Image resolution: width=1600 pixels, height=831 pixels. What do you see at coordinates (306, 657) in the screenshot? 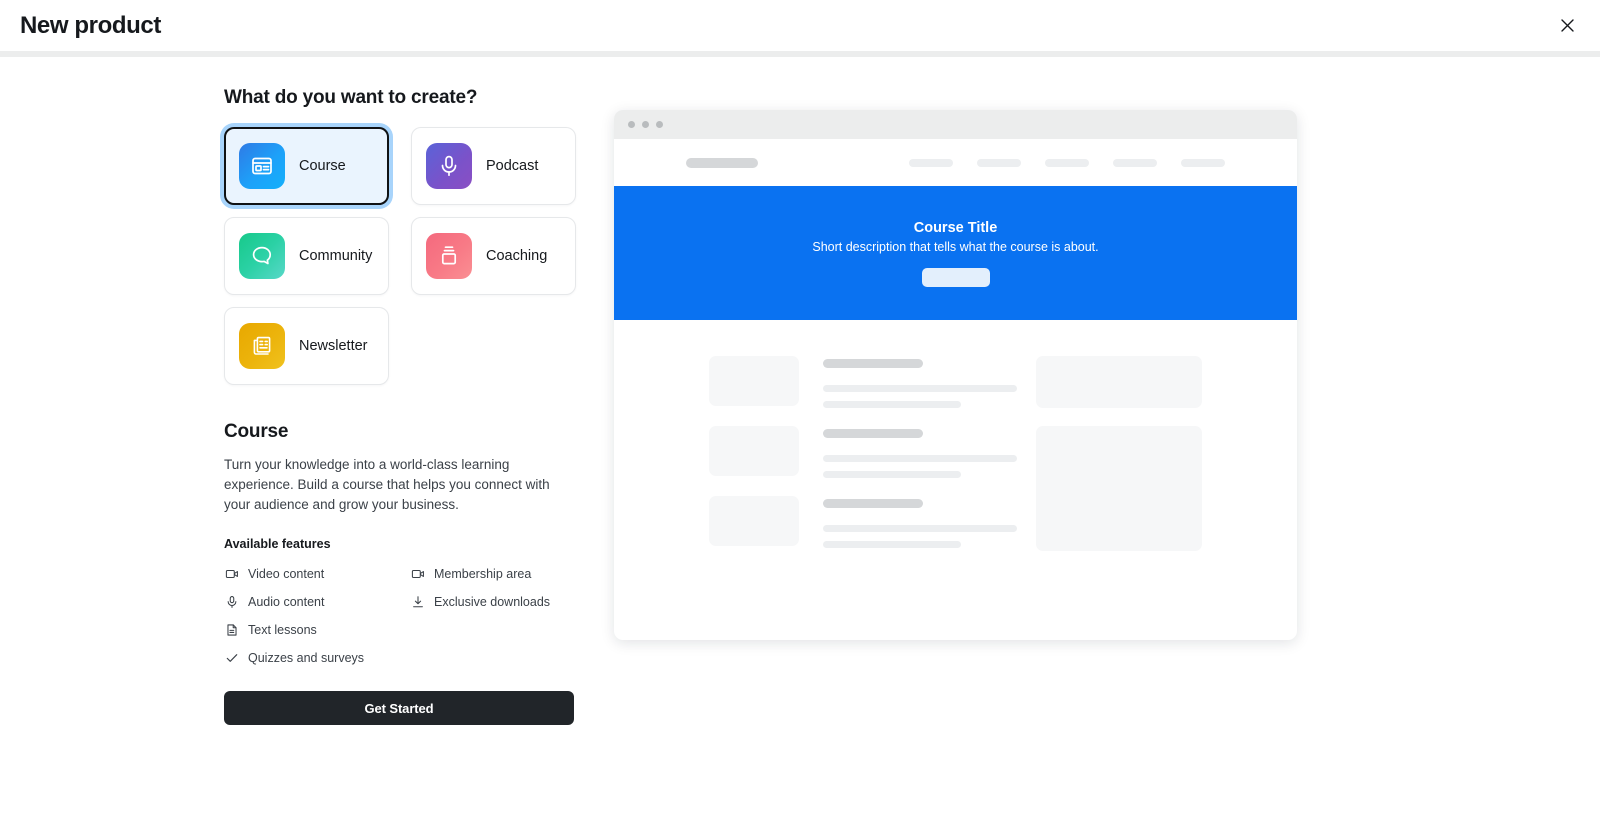
I see `feature-label: Quizzes and surveys` at bounding box center [306, 657].